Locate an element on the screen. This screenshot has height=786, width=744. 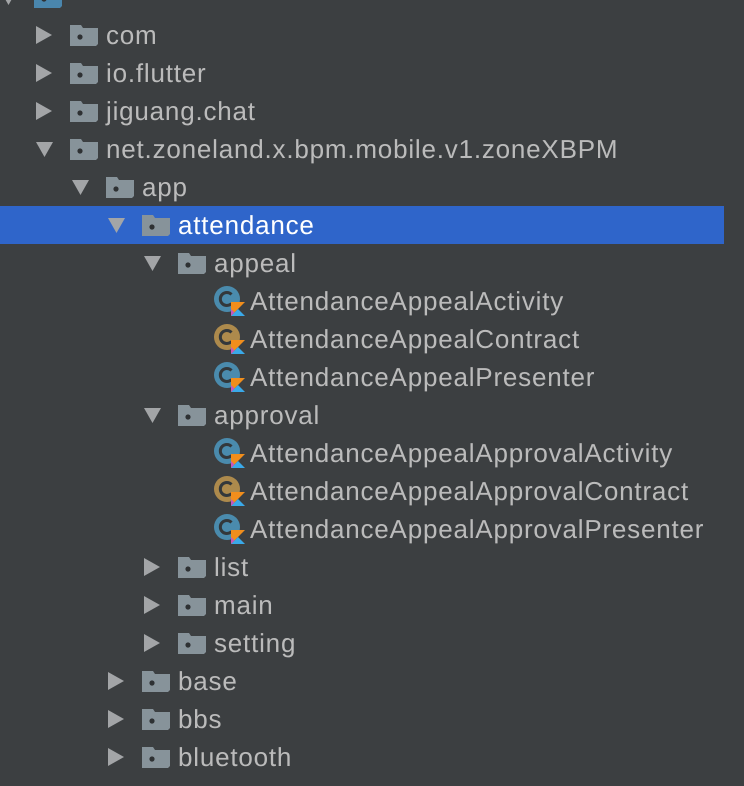
tree-item-label: main is located at coordinates (244, 605).